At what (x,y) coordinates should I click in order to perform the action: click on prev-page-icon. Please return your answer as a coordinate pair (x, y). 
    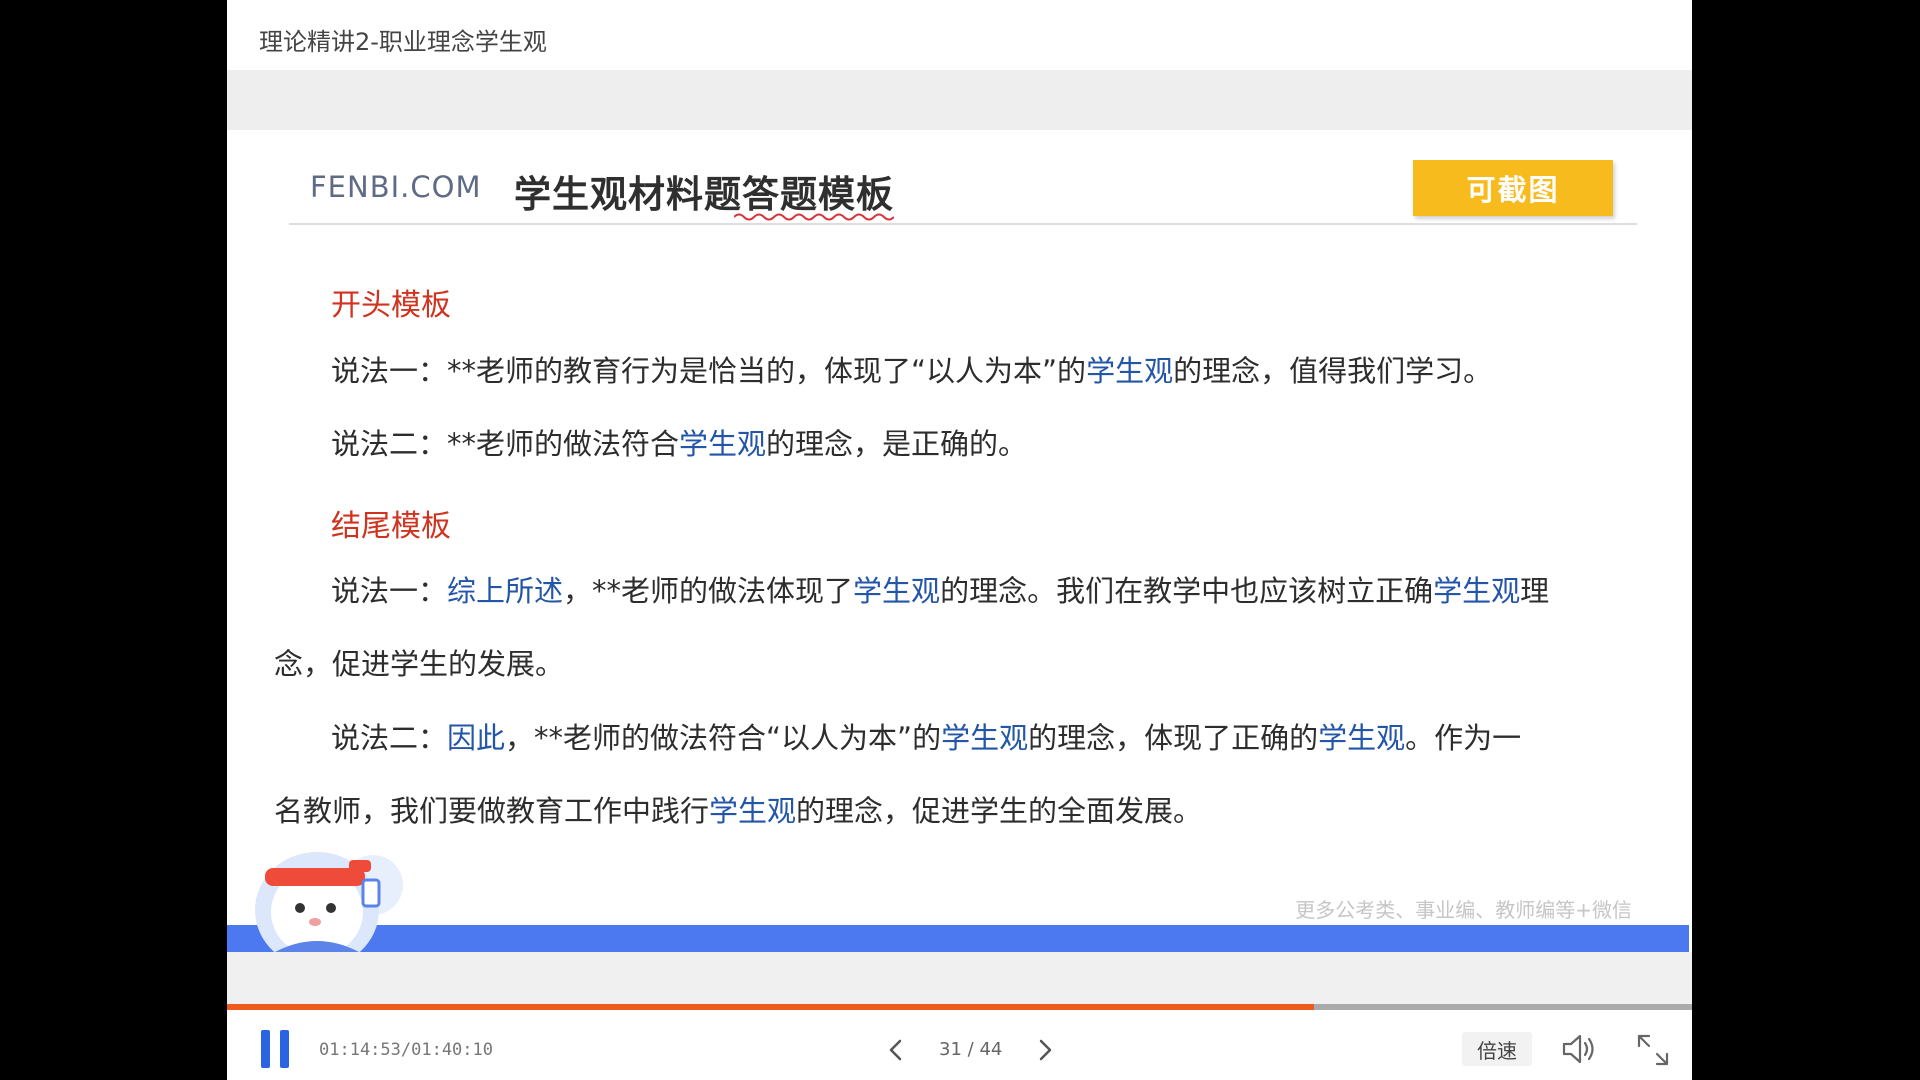
    Looking at the image, I should click on (896, 1050).